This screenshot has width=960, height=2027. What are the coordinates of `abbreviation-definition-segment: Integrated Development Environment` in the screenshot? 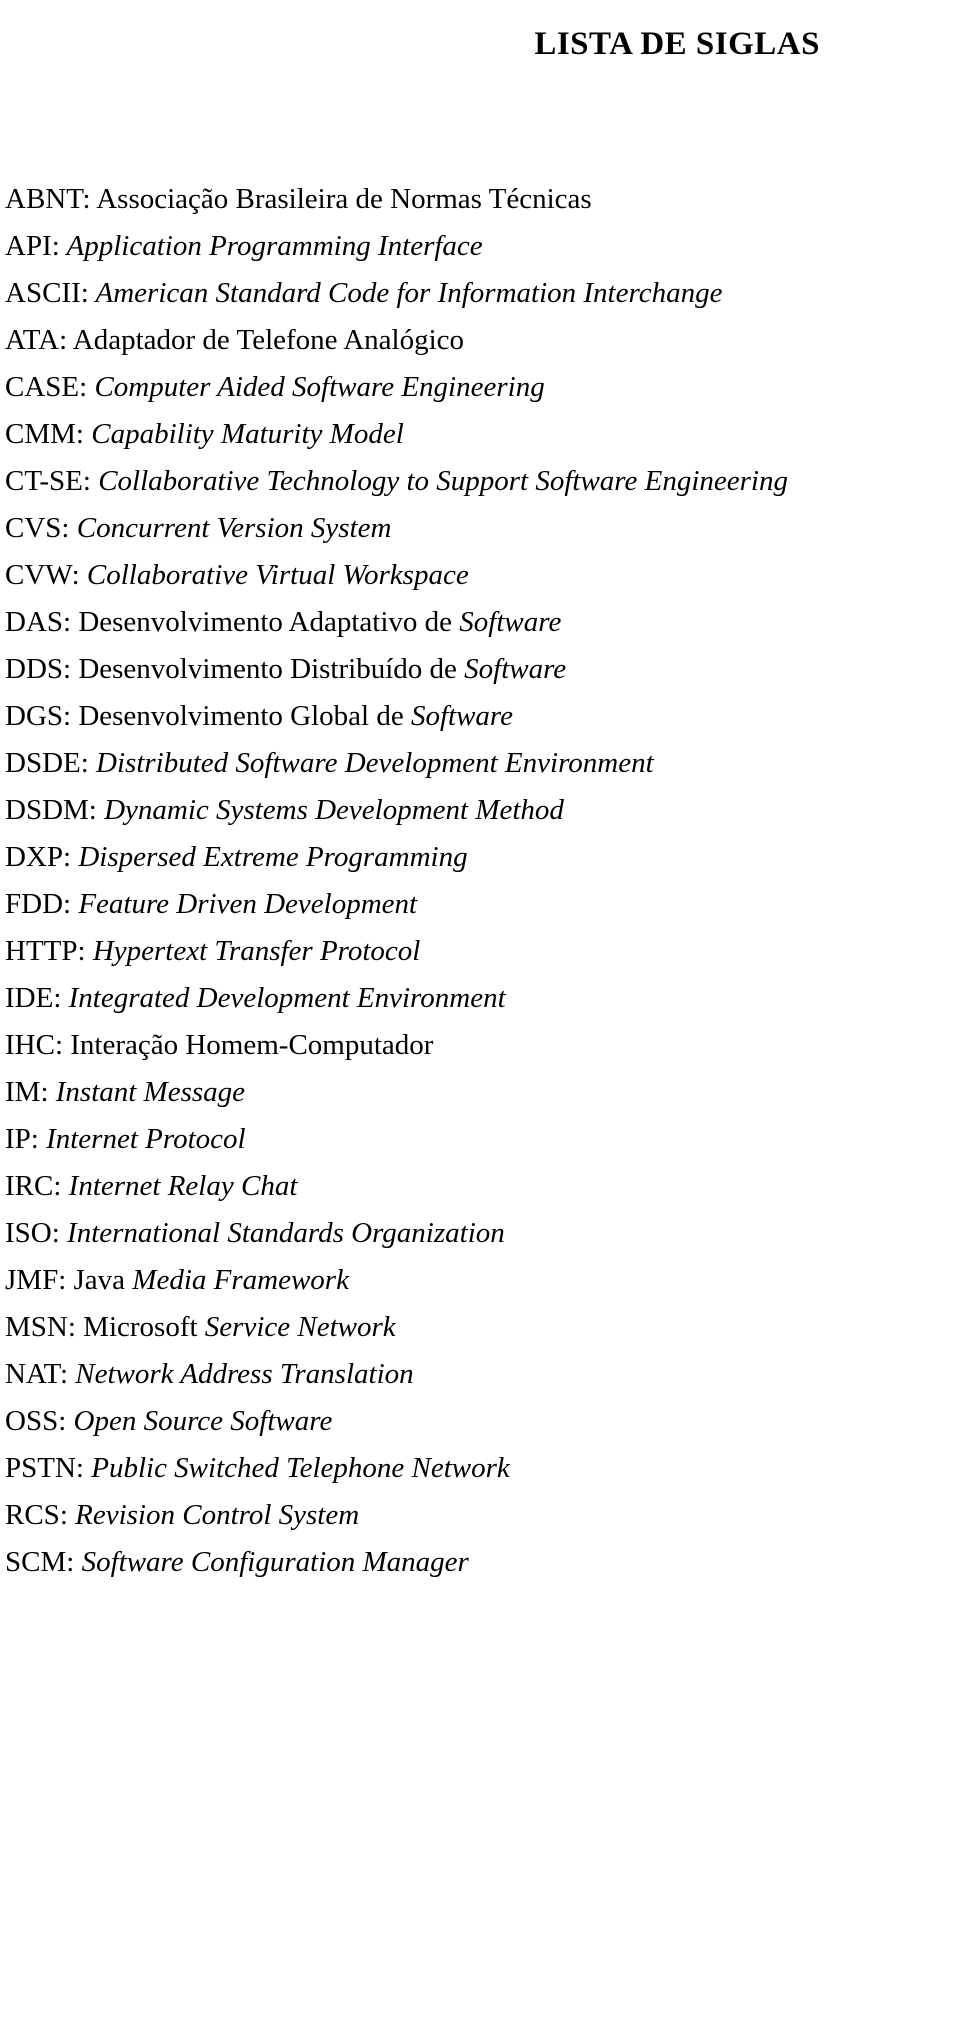 It's located at (283, 998).